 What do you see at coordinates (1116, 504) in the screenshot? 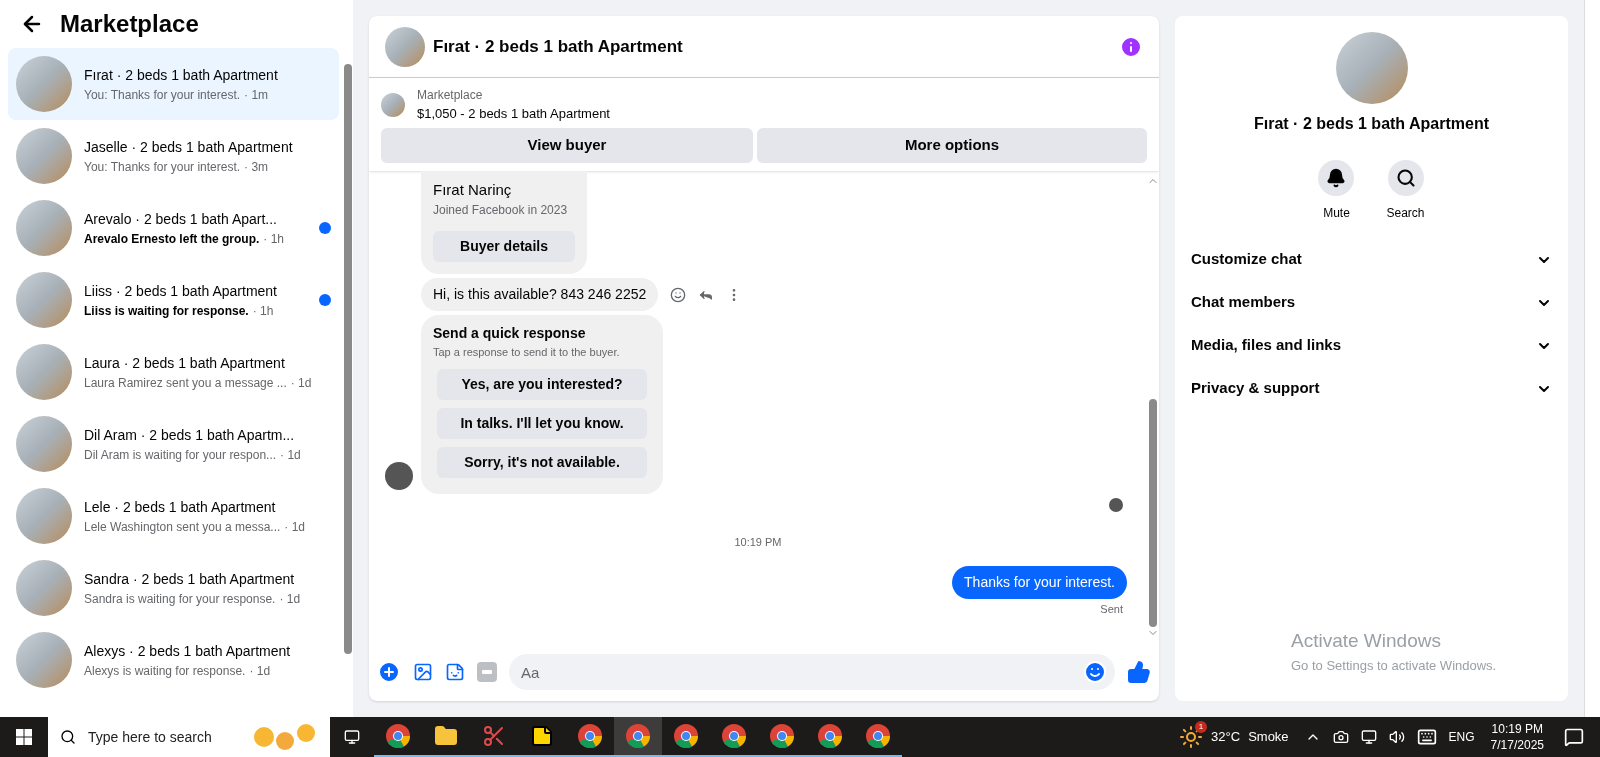
I see `seen-avatar` at bounding box center [1116, 504].